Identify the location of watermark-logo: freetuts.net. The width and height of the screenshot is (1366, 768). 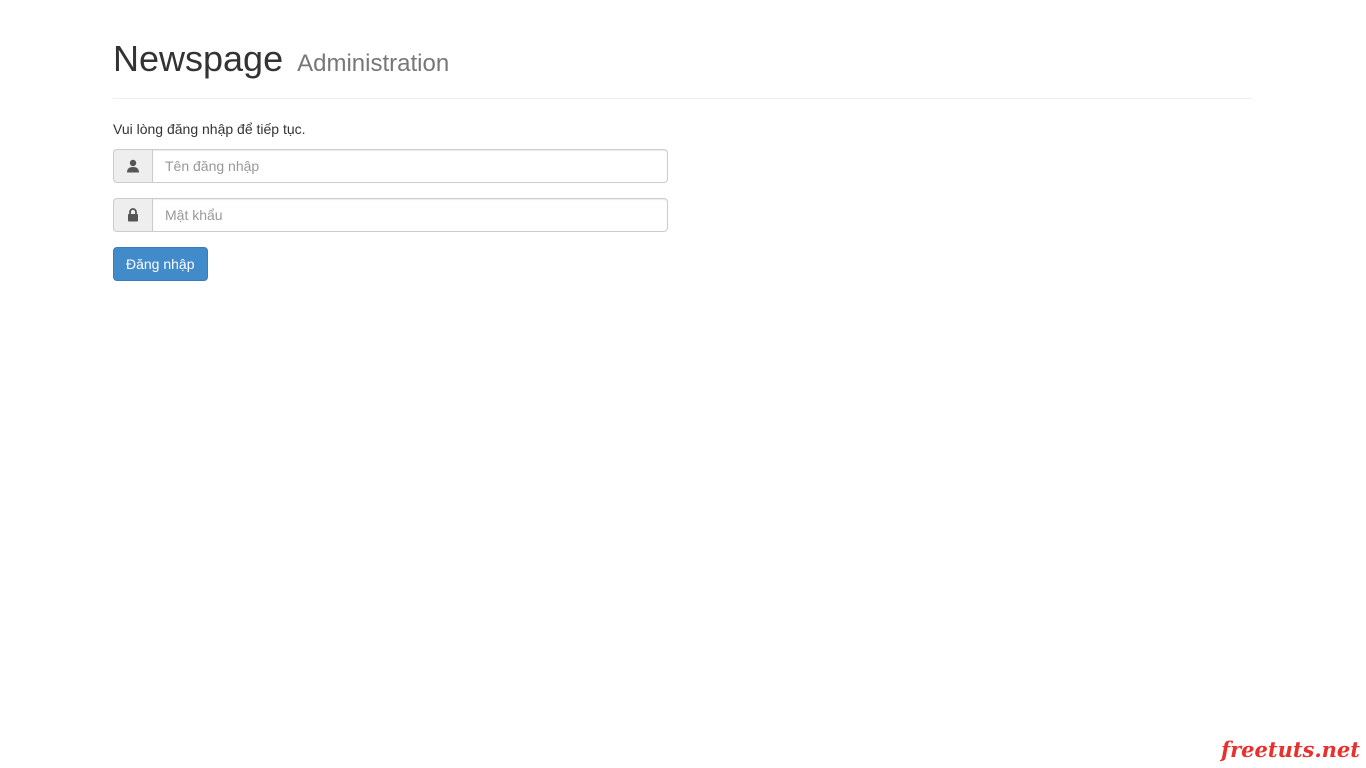
(1290, 749).